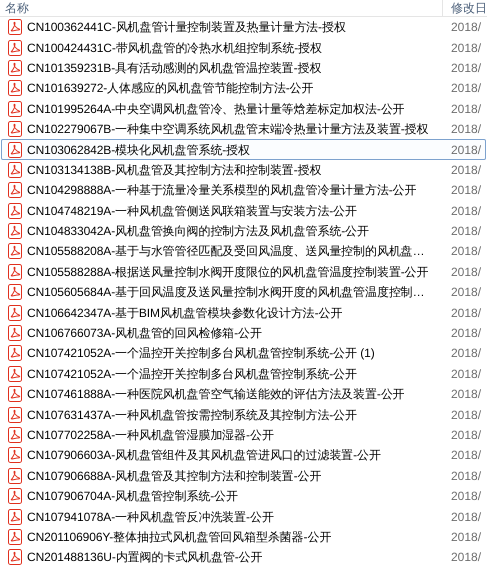 Image resolution: width=487 pixels, height=571 pixels. I want to click on file-name: CN106642347A-基于BIM风机盘管模块参数化设计方法-公开, so click(185, 313).